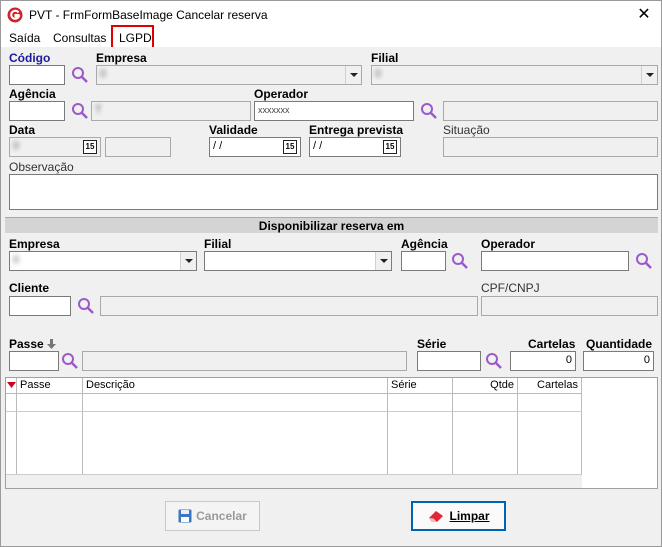 The width and height of the screenshot is (662, 547). I want to click on cancelar-button: Cancelar, so click(212, 516).